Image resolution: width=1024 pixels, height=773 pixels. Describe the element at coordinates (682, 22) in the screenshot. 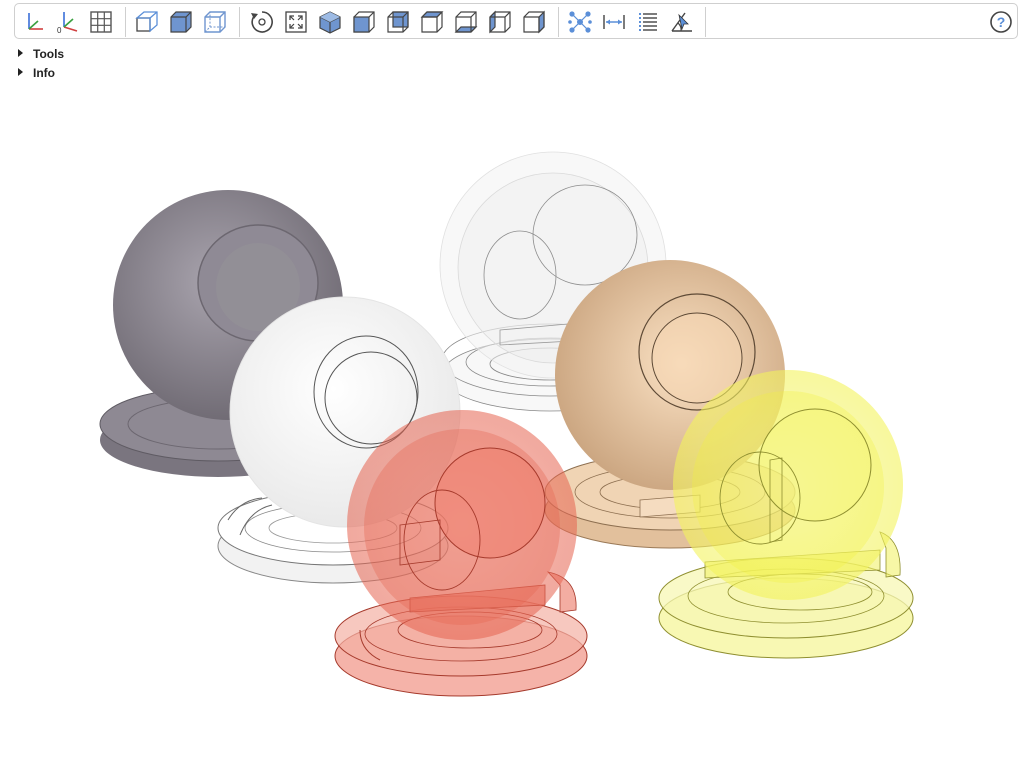

I see `angle-measure-icon` at that location.